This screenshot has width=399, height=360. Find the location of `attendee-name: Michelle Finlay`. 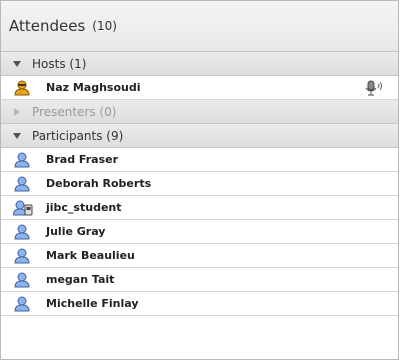

attendee-name: Michelle Finlay is located at coordinates (92, 303).